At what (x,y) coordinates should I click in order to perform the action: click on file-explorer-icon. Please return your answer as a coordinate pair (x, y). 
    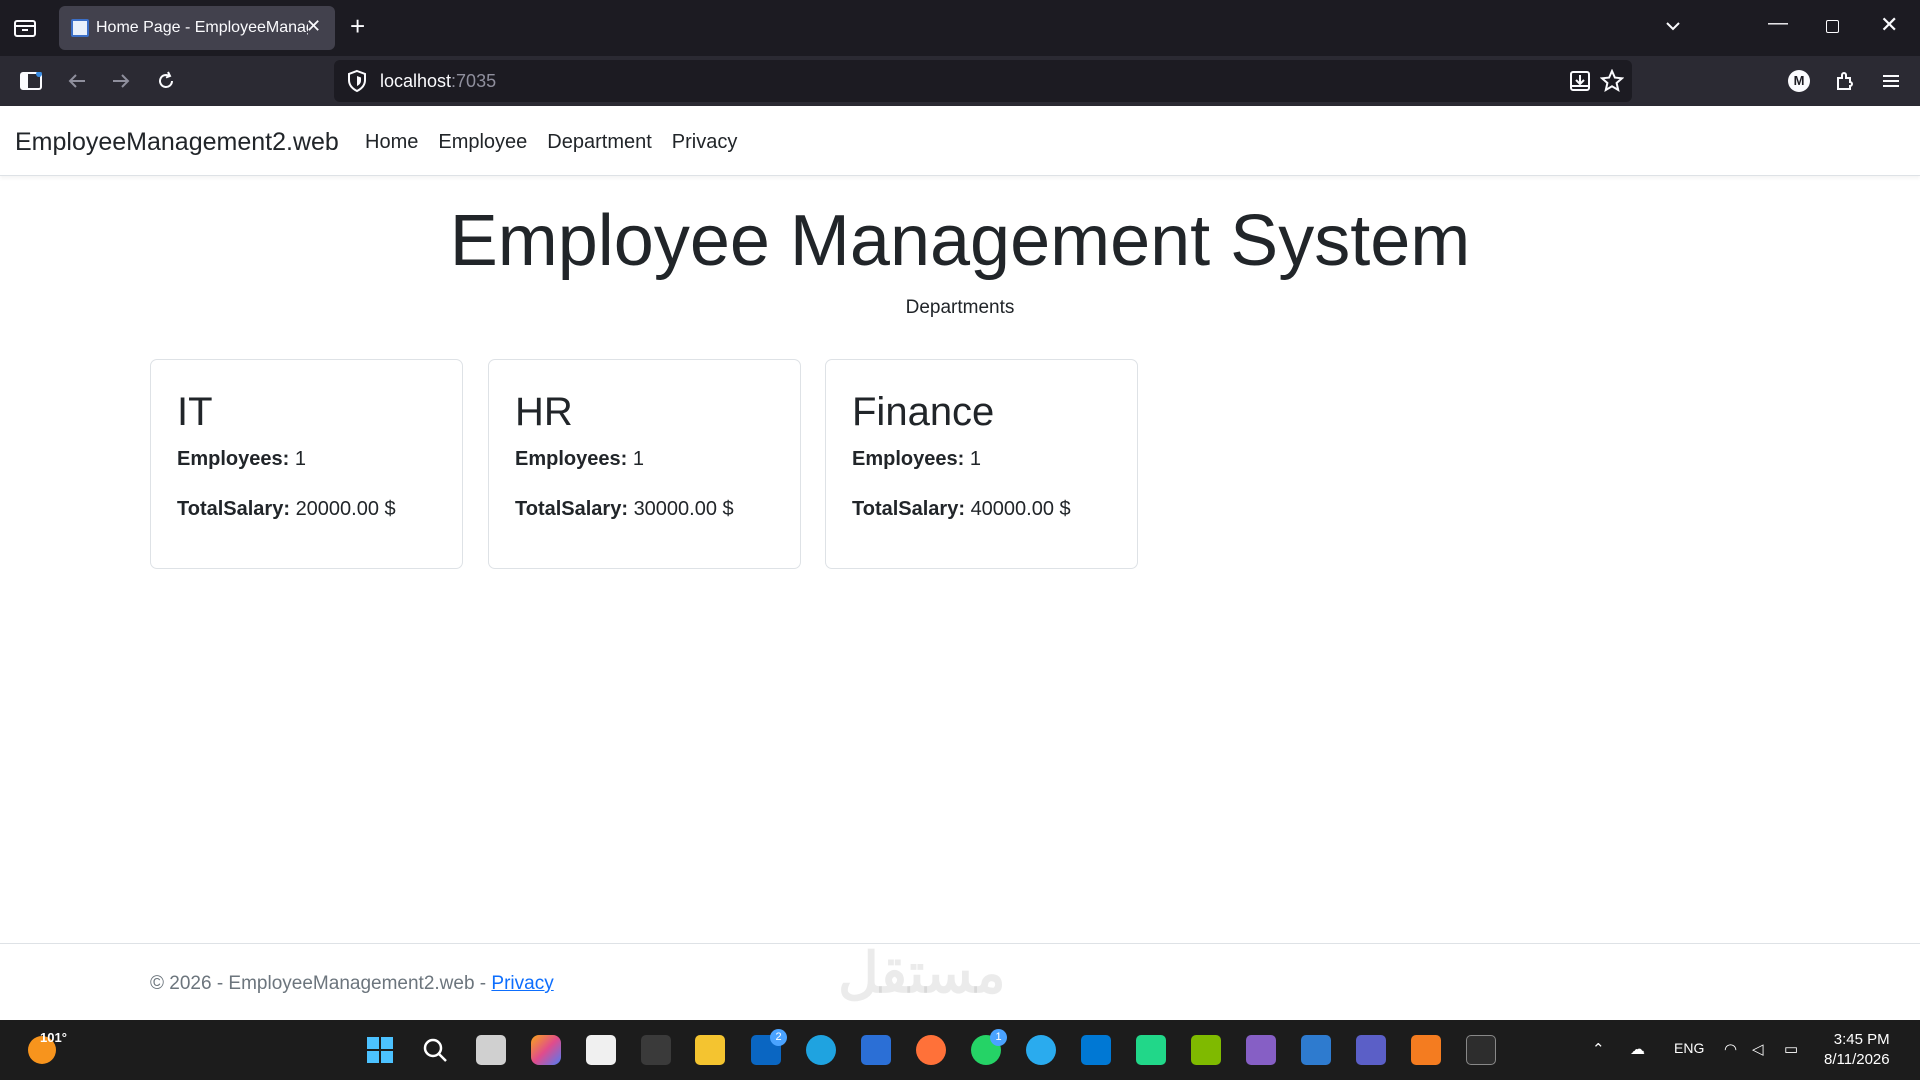
    Looking at the image, I should click on (710, 1050).